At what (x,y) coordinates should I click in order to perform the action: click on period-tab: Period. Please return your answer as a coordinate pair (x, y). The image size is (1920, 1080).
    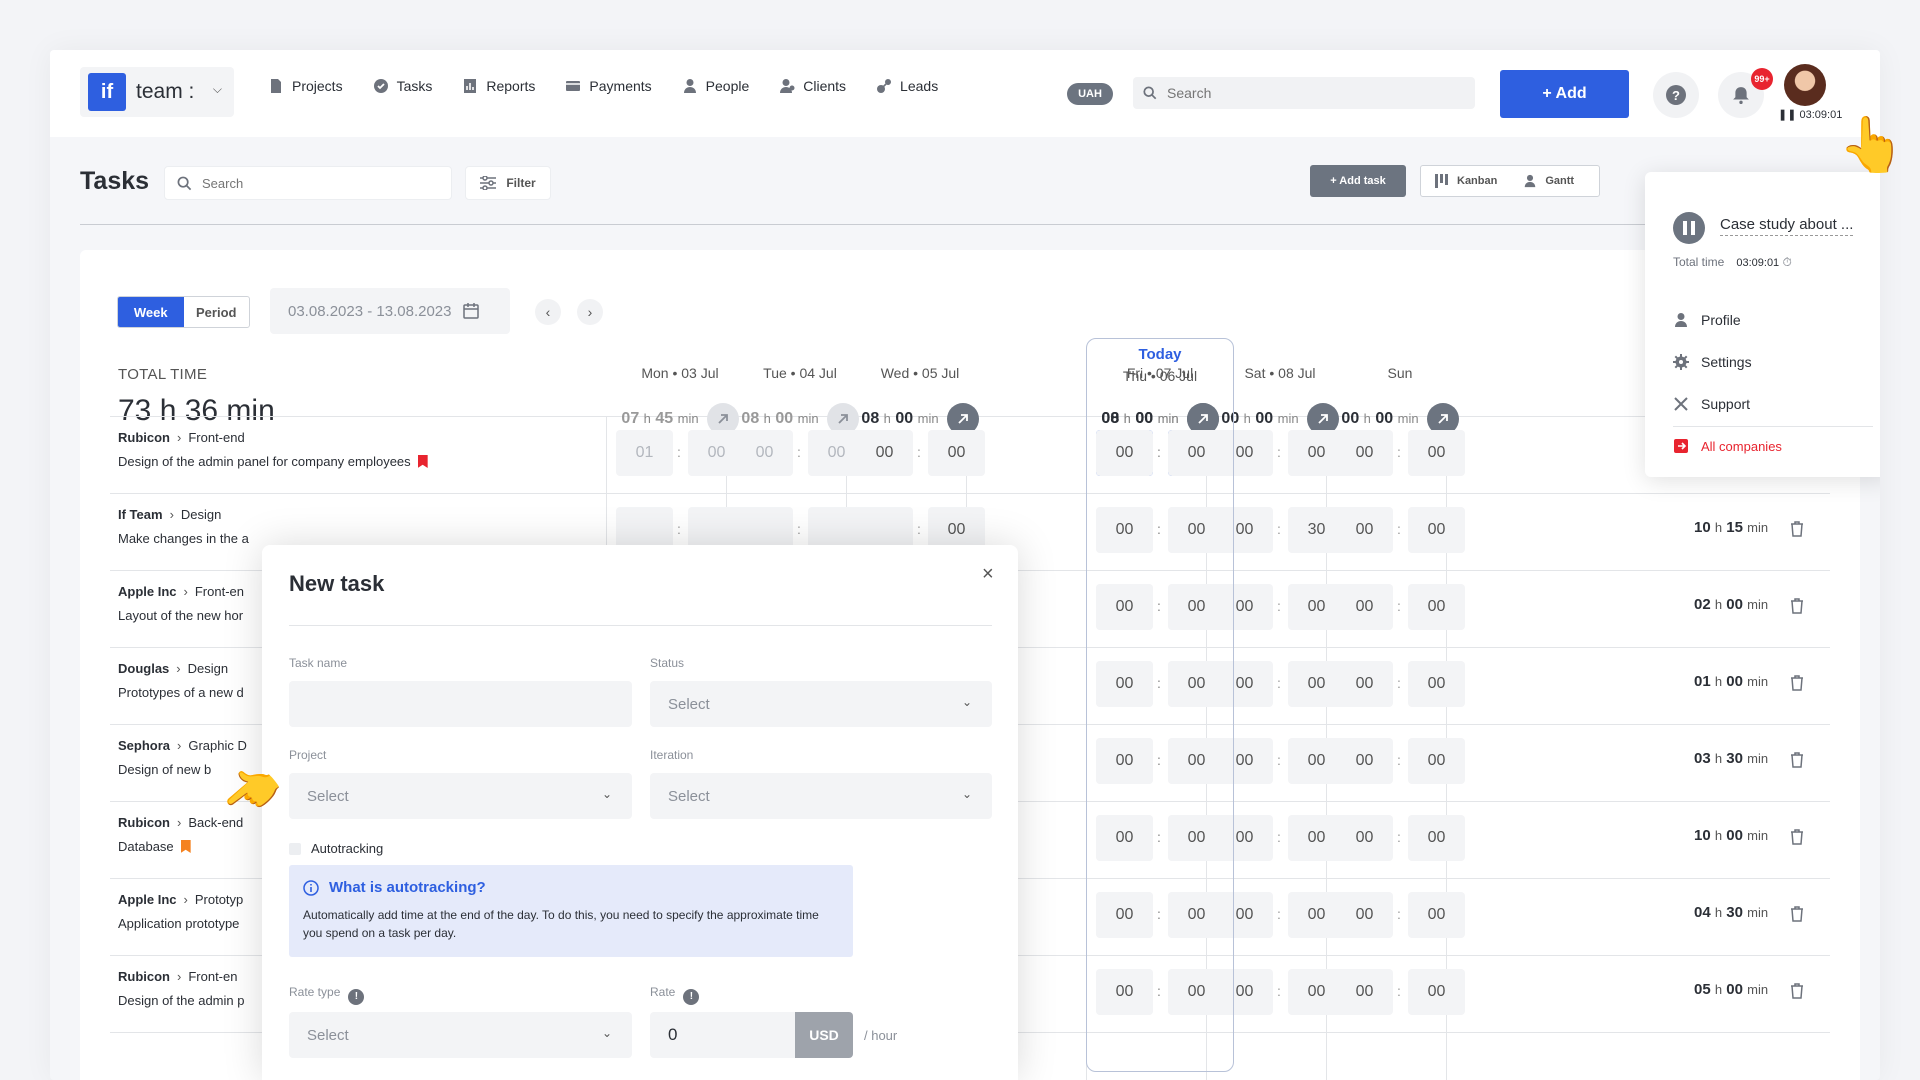
    Looking at the image, I should click on (217, 312).